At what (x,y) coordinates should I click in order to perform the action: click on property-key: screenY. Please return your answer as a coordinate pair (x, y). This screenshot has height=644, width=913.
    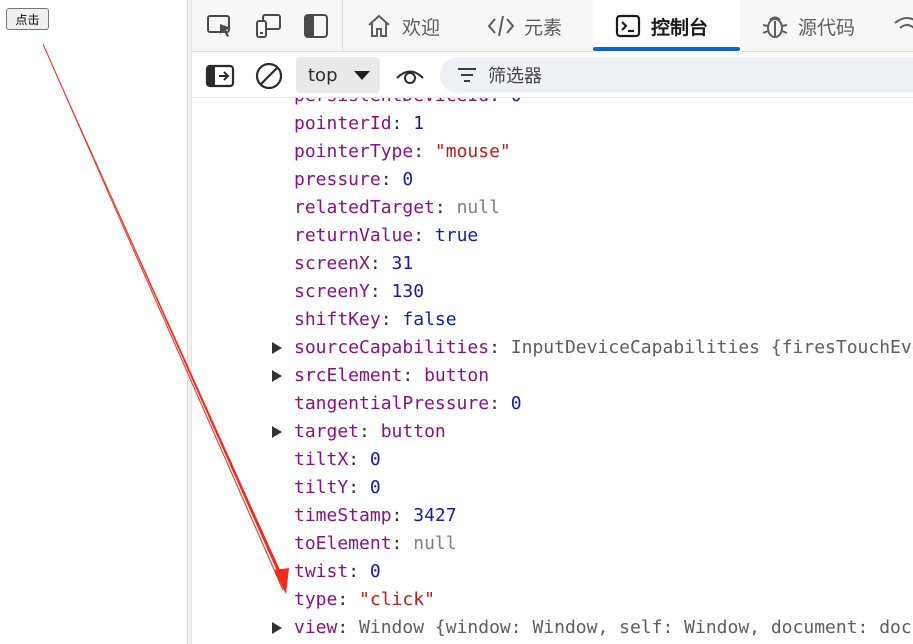
    Looking at the image, I should click on (332, 291).